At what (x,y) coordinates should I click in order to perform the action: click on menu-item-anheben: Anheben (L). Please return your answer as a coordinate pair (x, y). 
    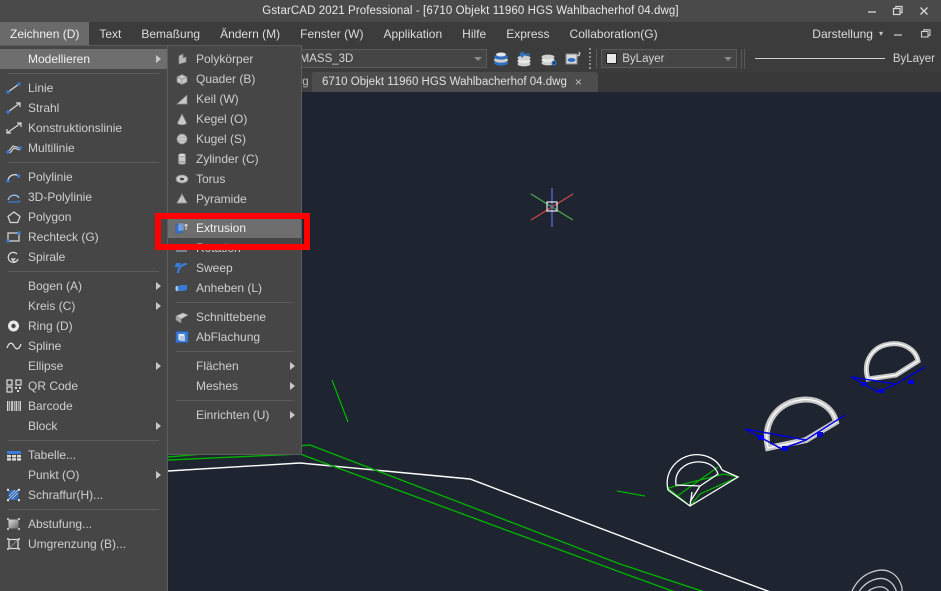
    Looking at the image, I should click on (234, 288).